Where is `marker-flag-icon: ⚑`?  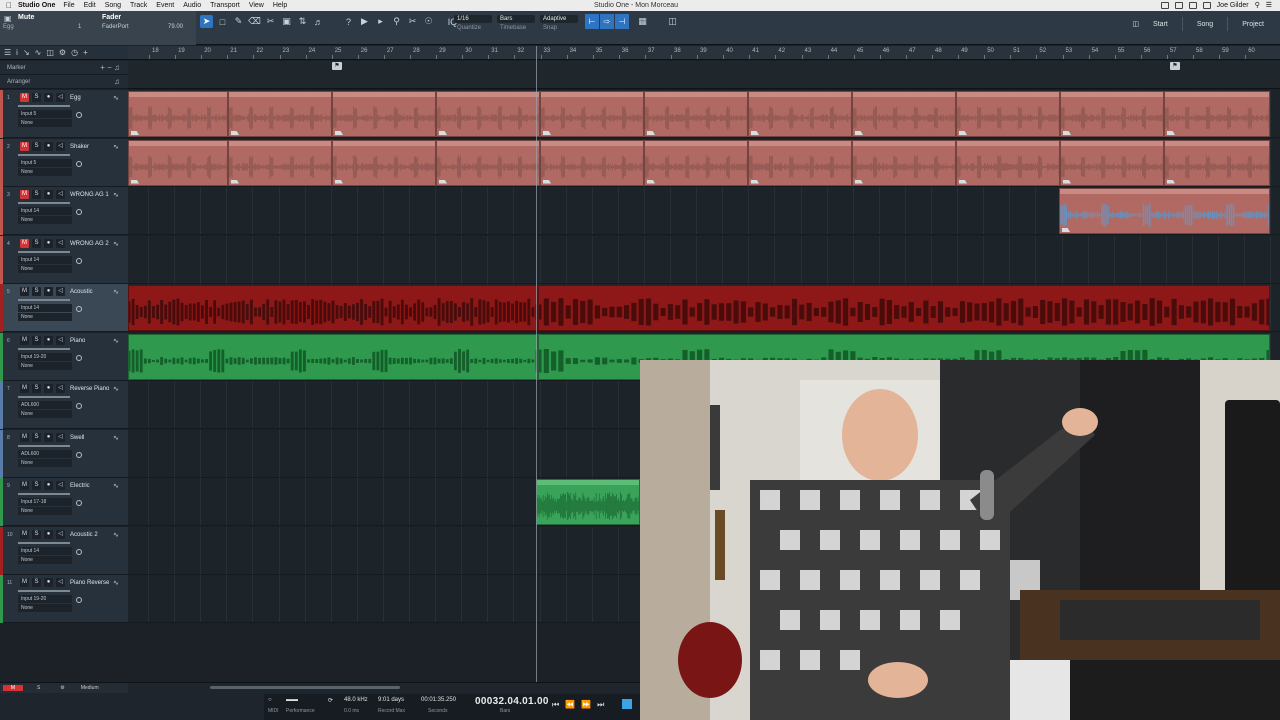
marker-flag-icon: ⚑ is located at coordinates (337, 66).